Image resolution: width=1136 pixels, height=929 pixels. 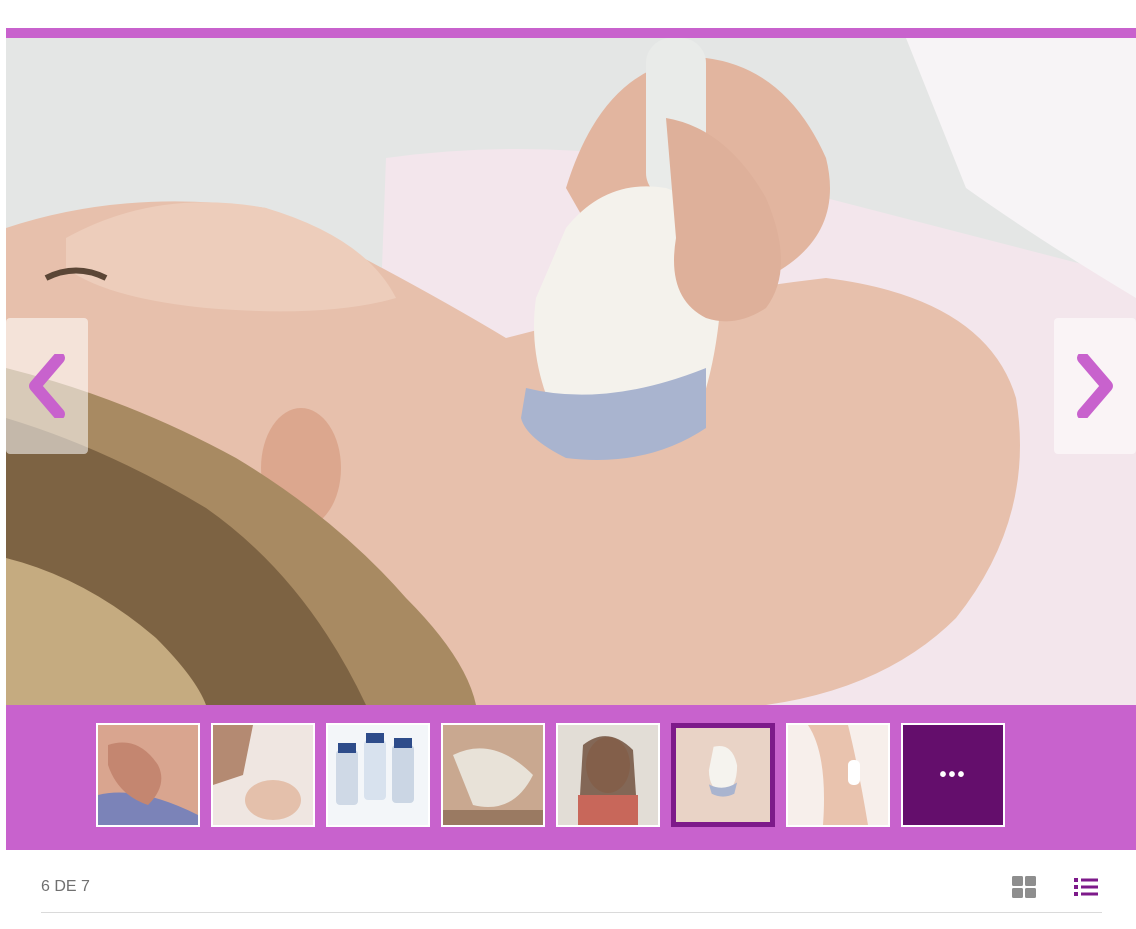 I want to click on thumbnail-6-active, so click(x=723, y=775).